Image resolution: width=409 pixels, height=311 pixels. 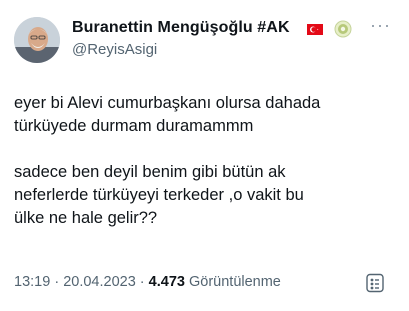 What do you see at coordinates (315, 29) in the screenshot?
I see `turkish-flag-icon` at bounding box center [315, 29].